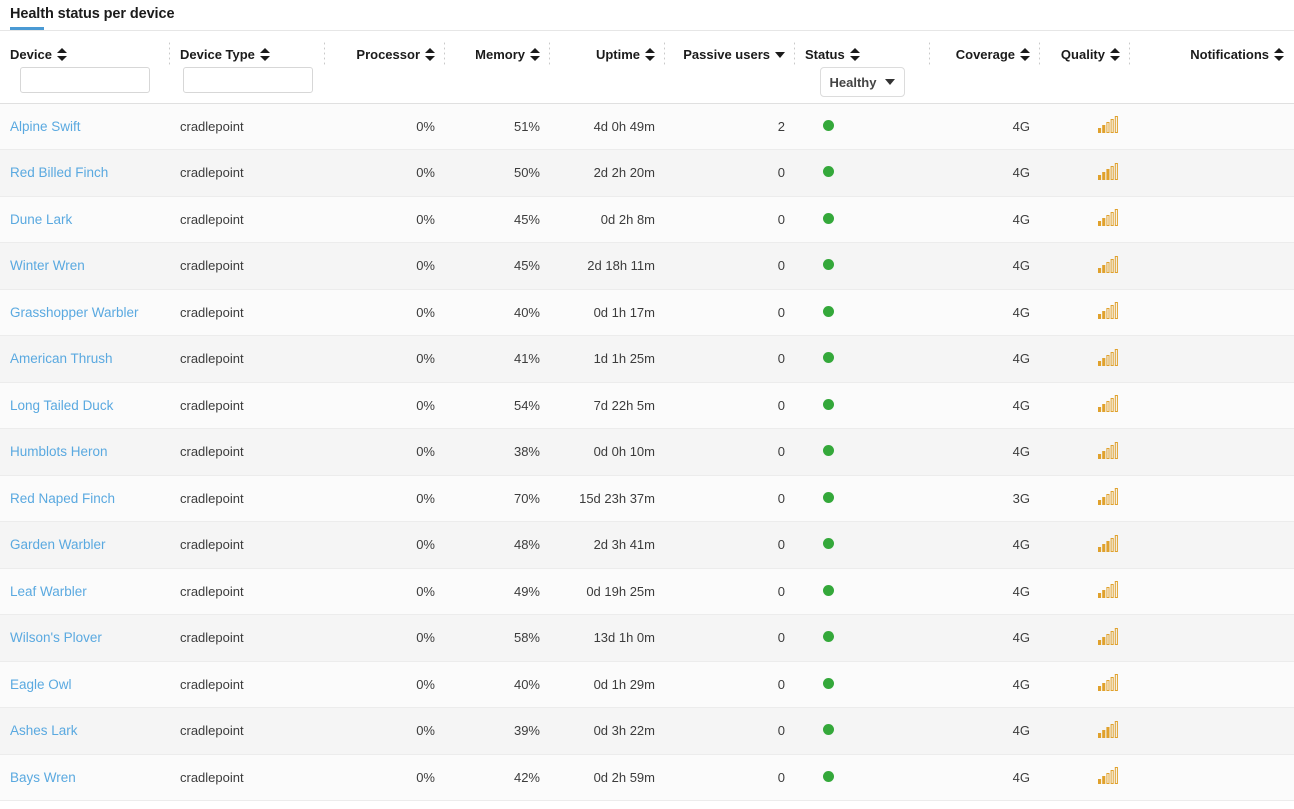 This screenshot has height=809, width=1294. I want to click on cell-uptime: 0d 2h 59m, so click(607, 777).